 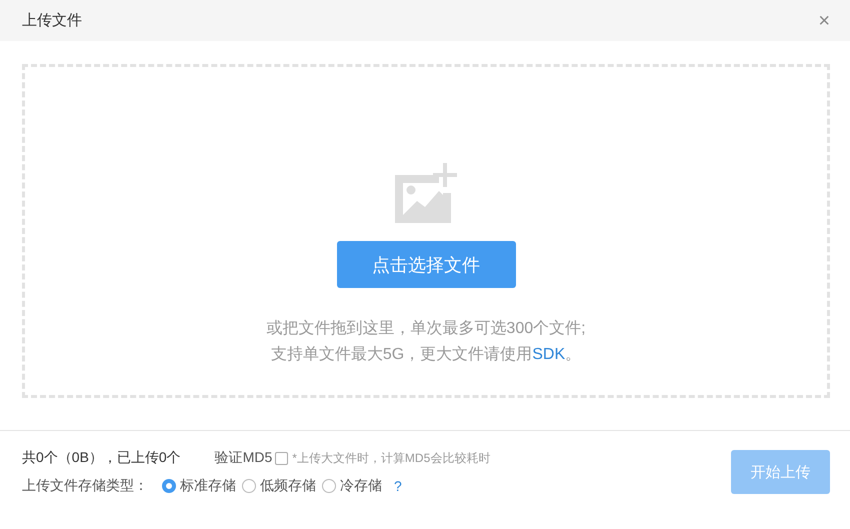 I want to click on hint-text: 支持单文件最大5G，更大文件请使用SDK。, so click(x=426, y=354).